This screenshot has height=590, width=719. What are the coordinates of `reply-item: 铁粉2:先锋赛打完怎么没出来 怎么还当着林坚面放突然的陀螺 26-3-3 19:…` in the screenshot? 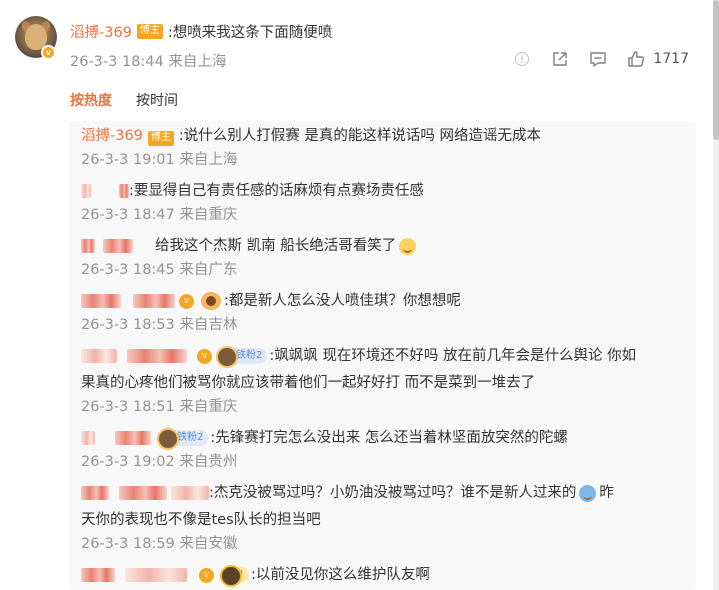 It's located at (382, 448).